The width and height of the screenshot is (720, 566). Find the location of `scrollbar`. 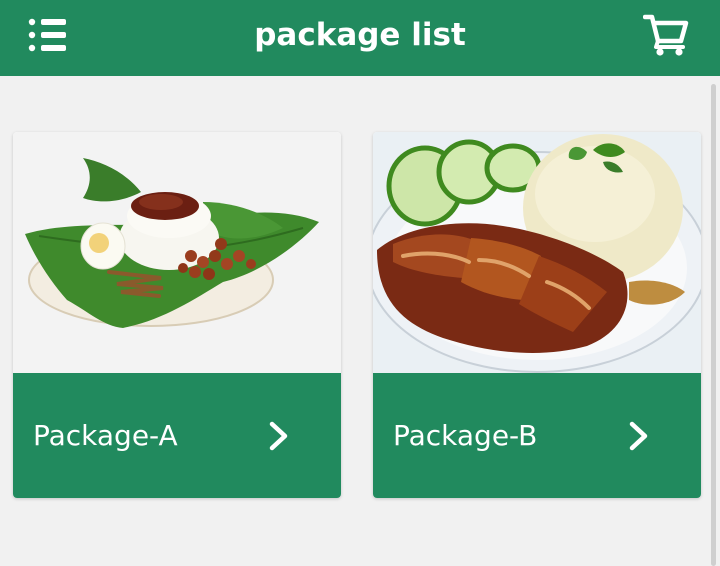

scrollbar is located at coordinates (713, 325).